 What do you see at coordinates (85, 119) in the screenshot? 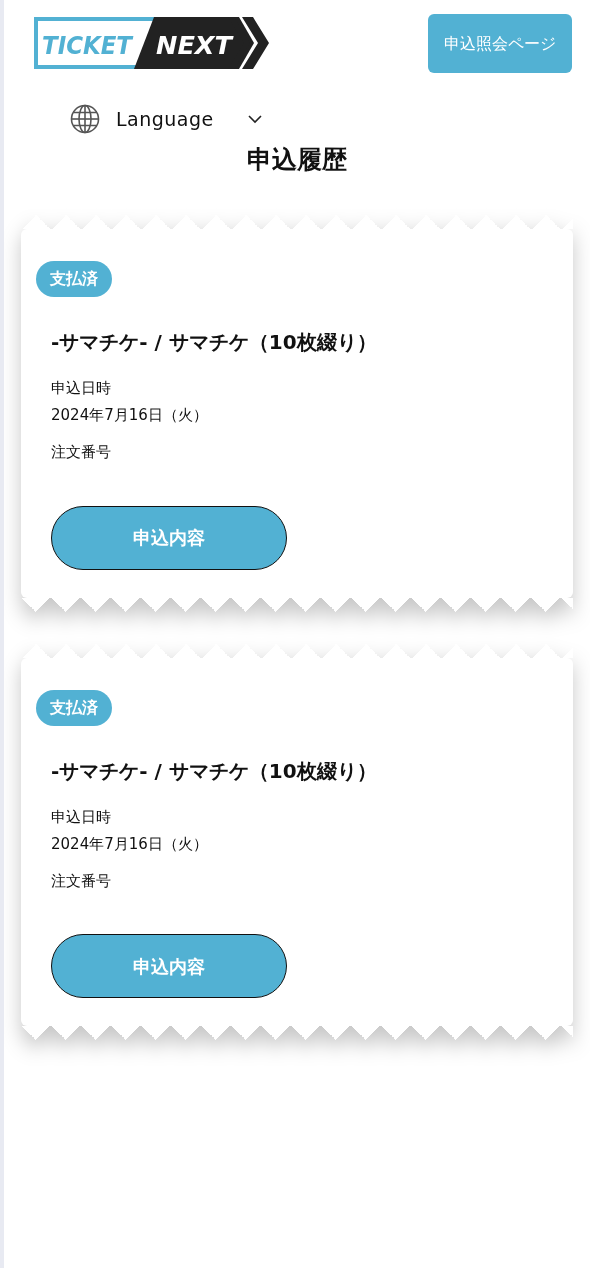
I see `globe-icon` at bounding box center [85, 119].